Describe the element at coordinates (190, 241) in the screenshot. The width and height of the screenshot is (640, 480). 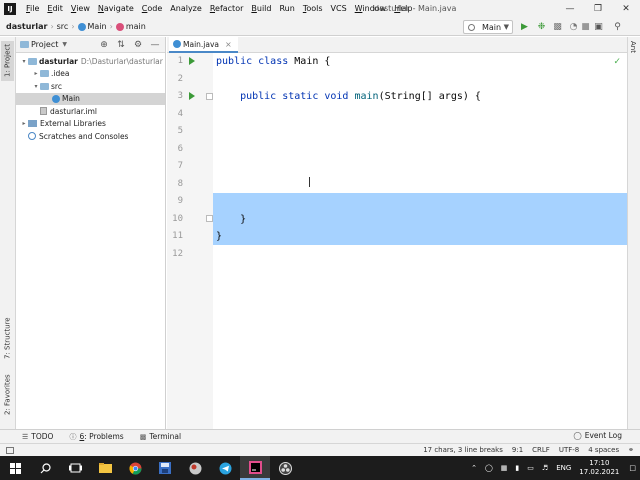
I see `editor-gutter: 1 2 3 4 5 6 7 8 9 10 11 12` at that location.